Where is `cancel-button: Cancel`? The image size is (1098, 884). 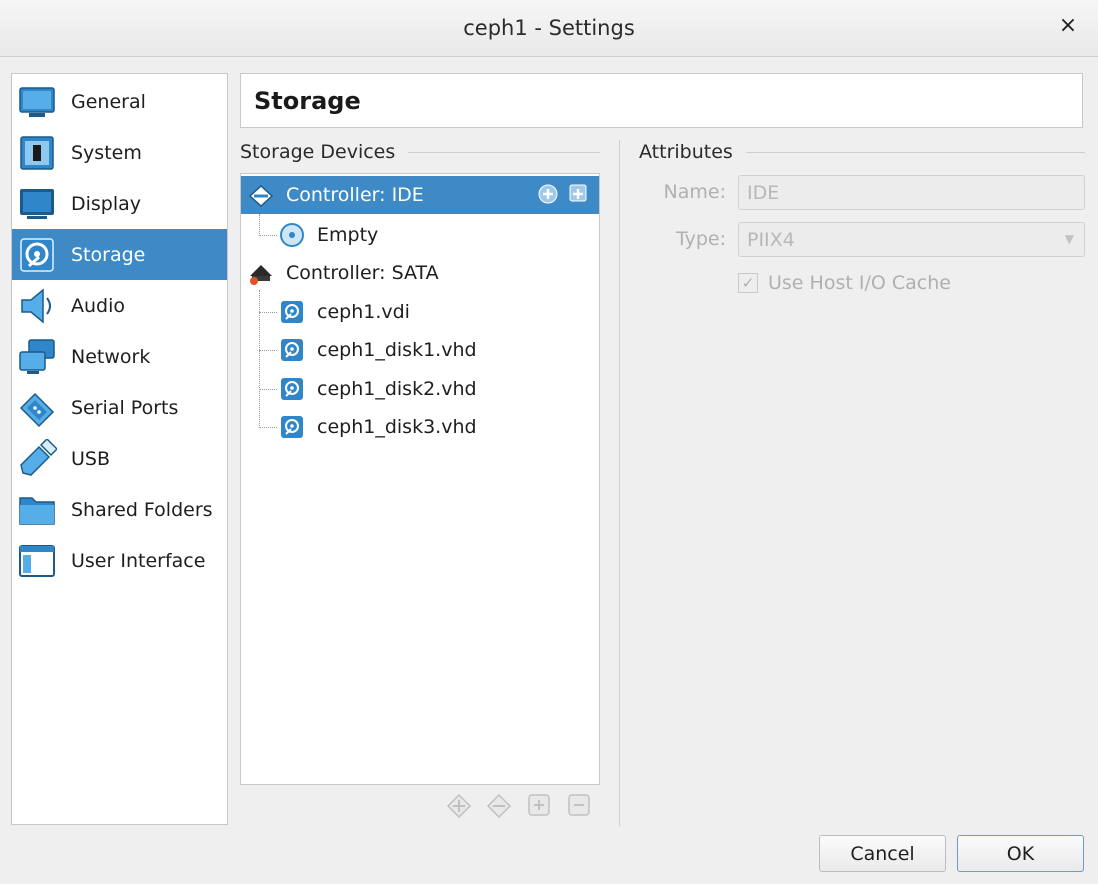 cancel-button: Cancel is located at coordinates (882, 853).